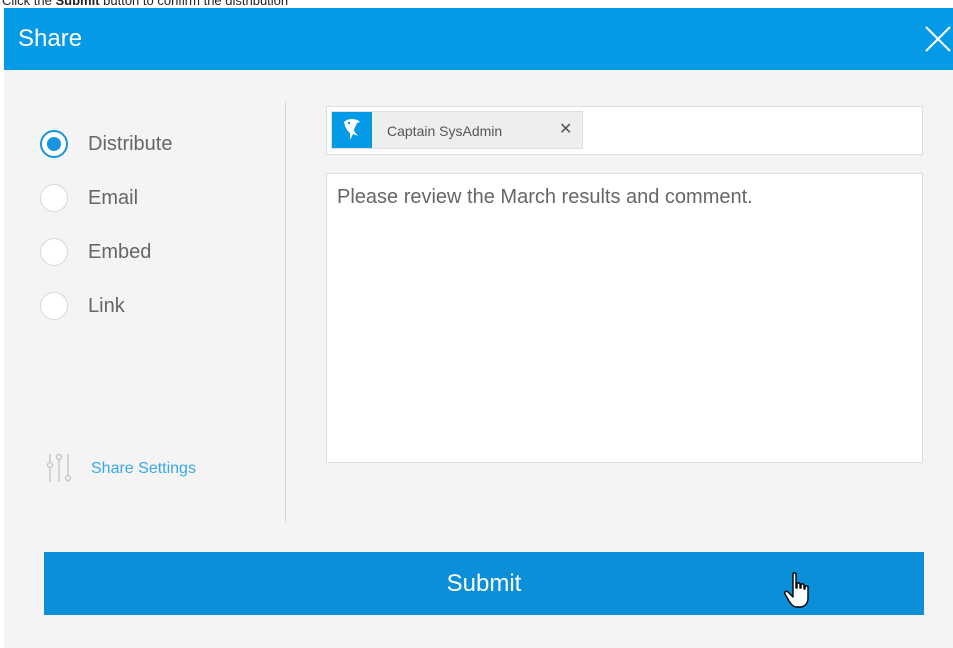  I want to click on sliders-icon, so click(59, 467).